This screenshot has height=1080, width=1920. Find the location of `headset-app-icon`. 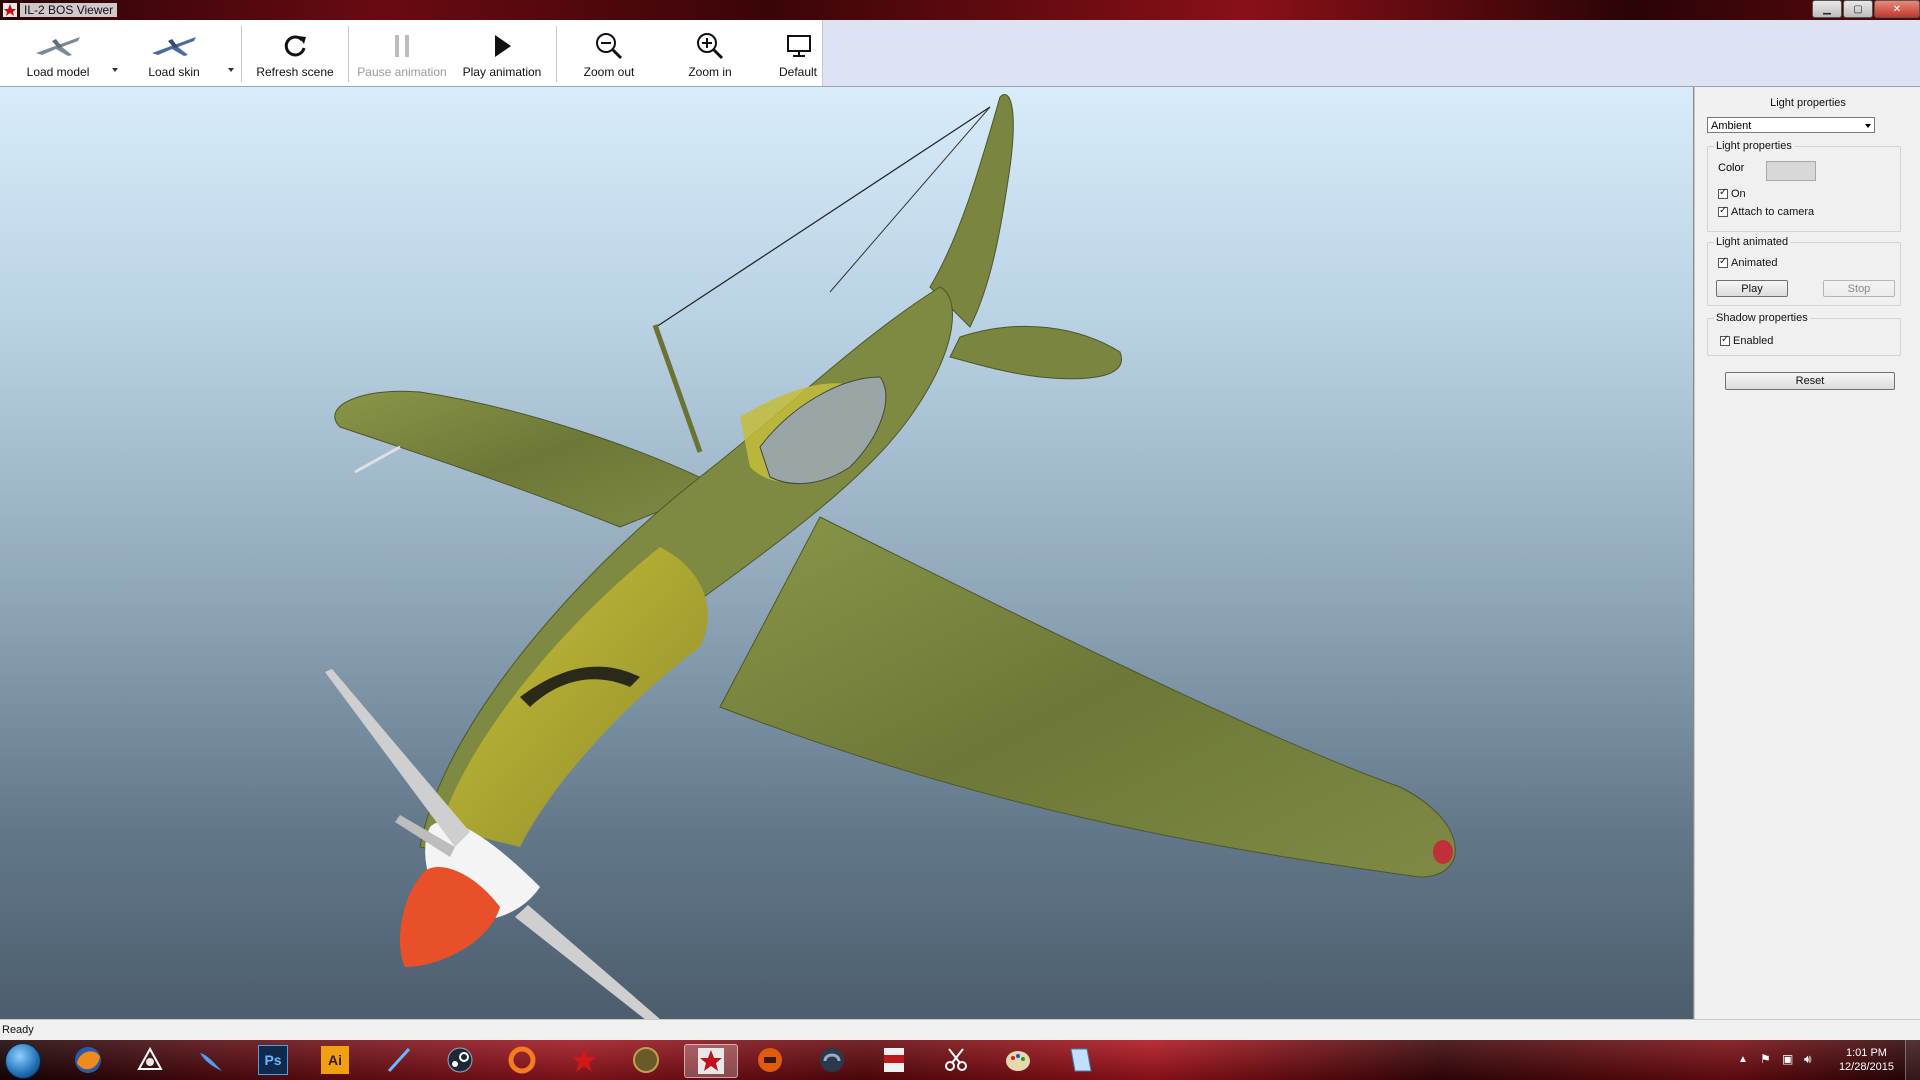

headset-app-icon is located at coordinates (832, 1060).